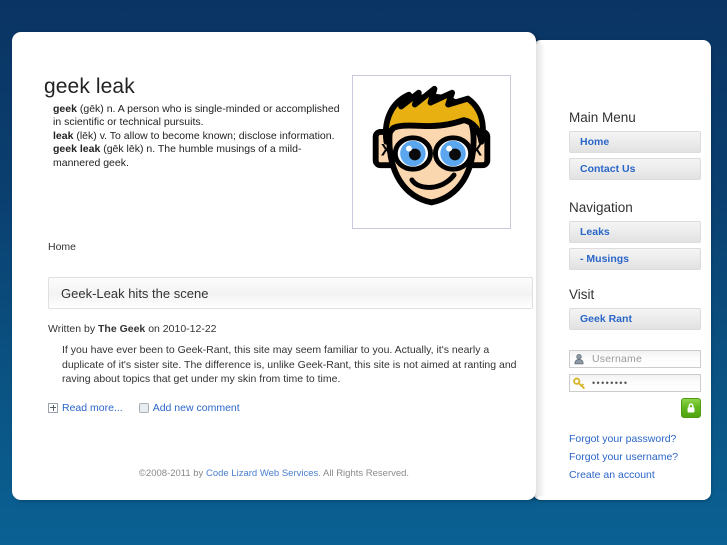 Image resolution: width=727 pixels, height=545 pixels. I want to click on password-value: ••••••••, so click(610, 383).